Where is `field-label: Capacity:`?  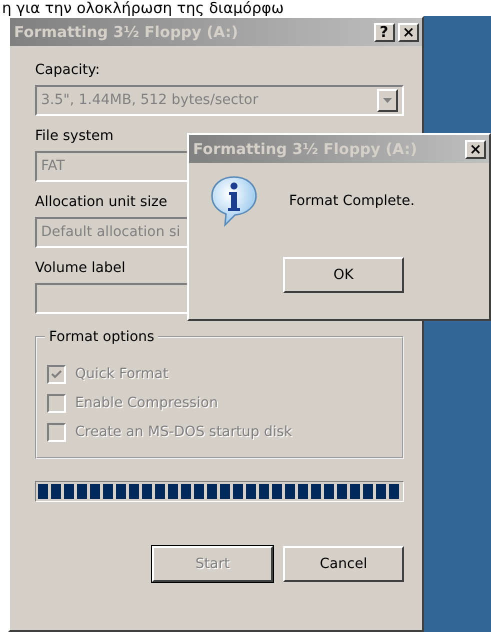
field-label: Capacity: is located at coordinates (67, 70).